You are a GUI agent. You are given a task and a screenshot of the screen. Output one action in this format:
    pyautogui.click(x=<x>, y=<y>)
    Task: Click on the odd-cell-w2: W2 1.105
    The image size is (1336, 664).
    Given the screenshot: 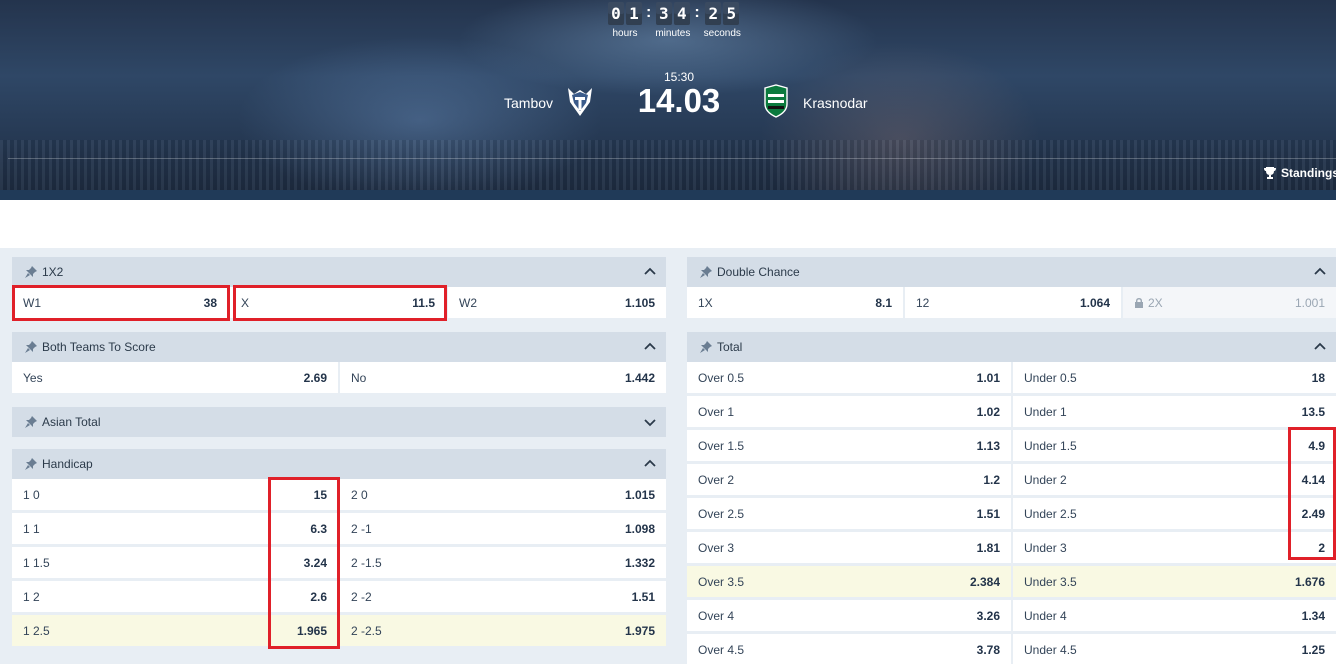 What is the action you would take?
    pyautogui.click(x=557, y=302)
    